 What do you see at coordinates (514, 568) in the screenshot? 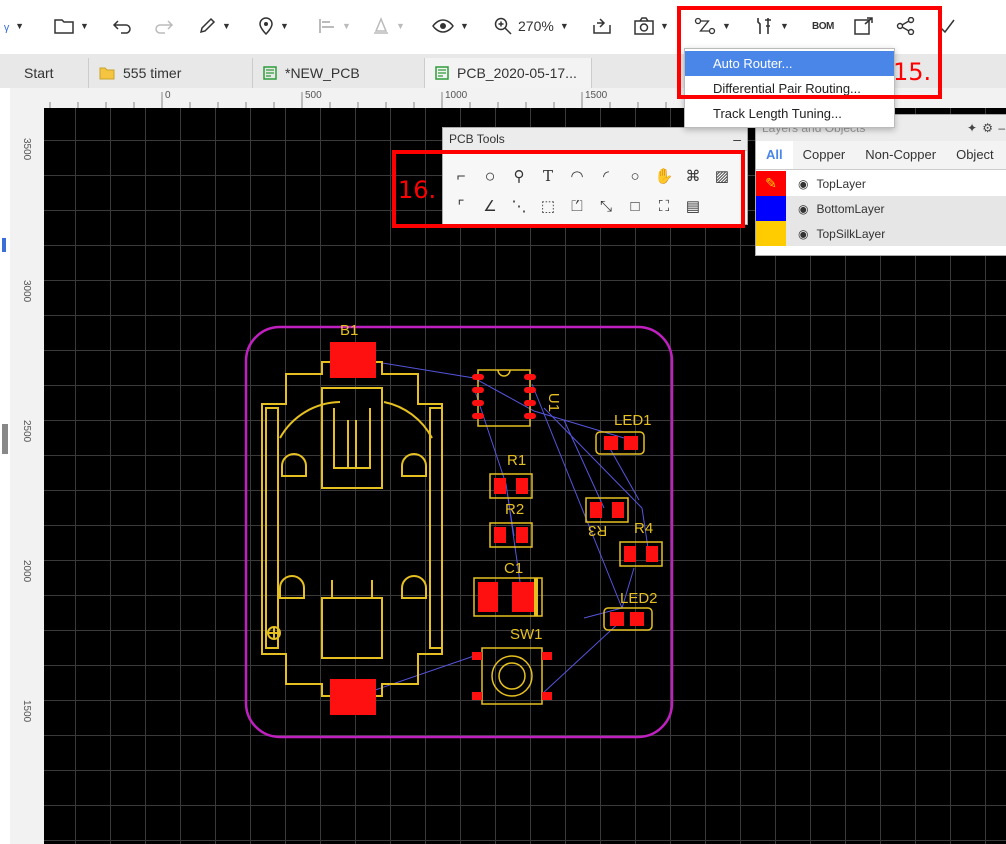
I see `designator-c1: C1` at bounding box center [514, 568].